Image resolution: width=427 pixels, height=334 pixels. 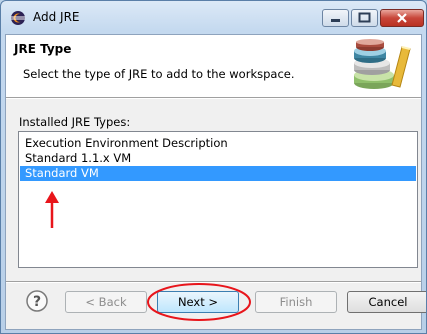 I want to click on banner-separator, so click(x=213, y=98).